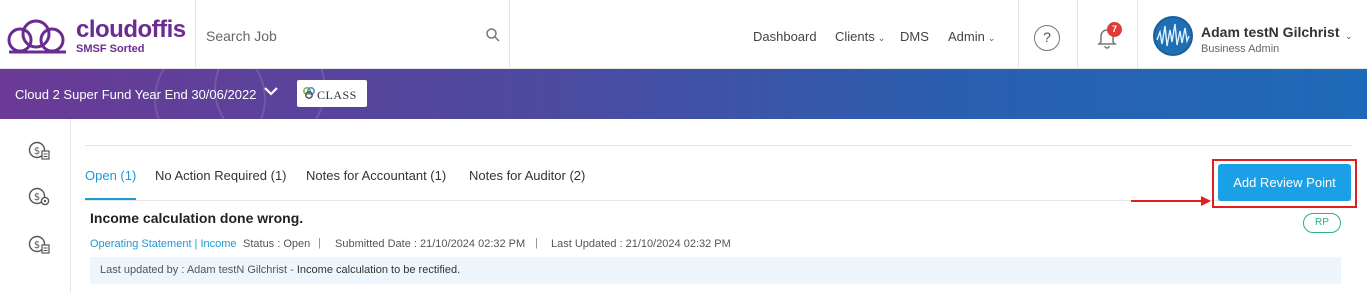  I want to click on nav-clients: Clients ⌄, so click(860, 36).